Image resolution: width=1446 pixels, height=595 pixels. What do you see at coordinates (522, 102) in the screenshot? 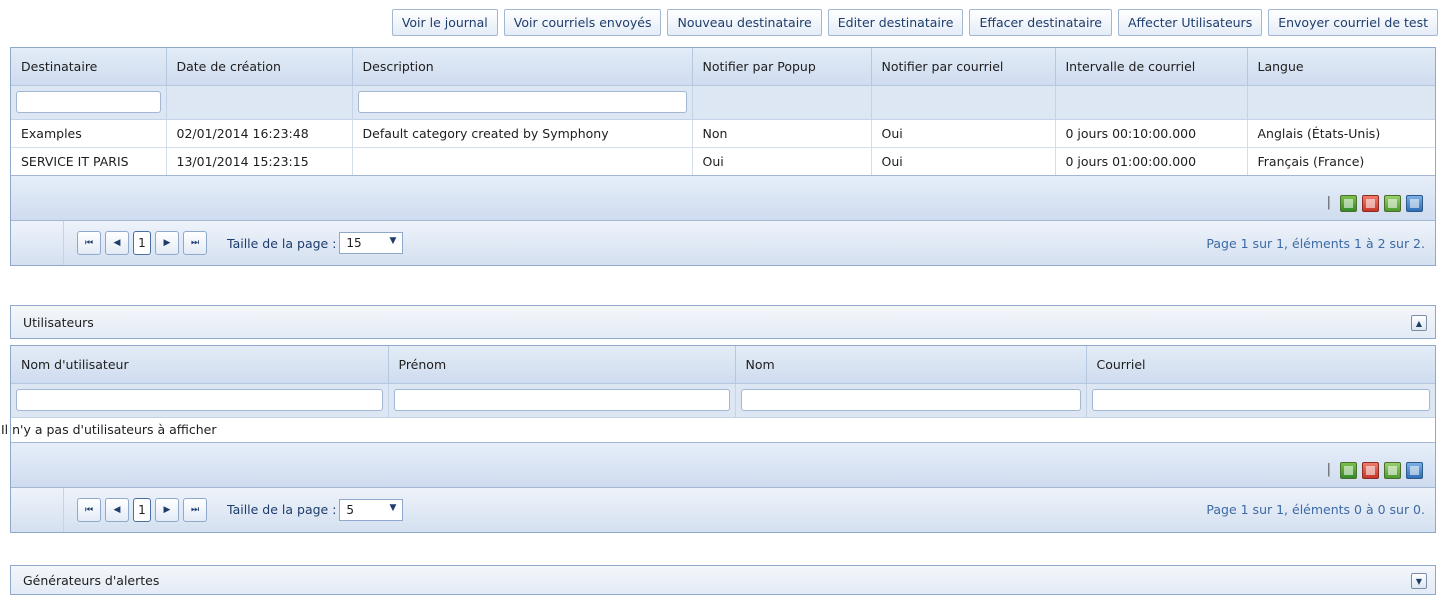
I see `description-filter-input` at bounding box center [522, 102].